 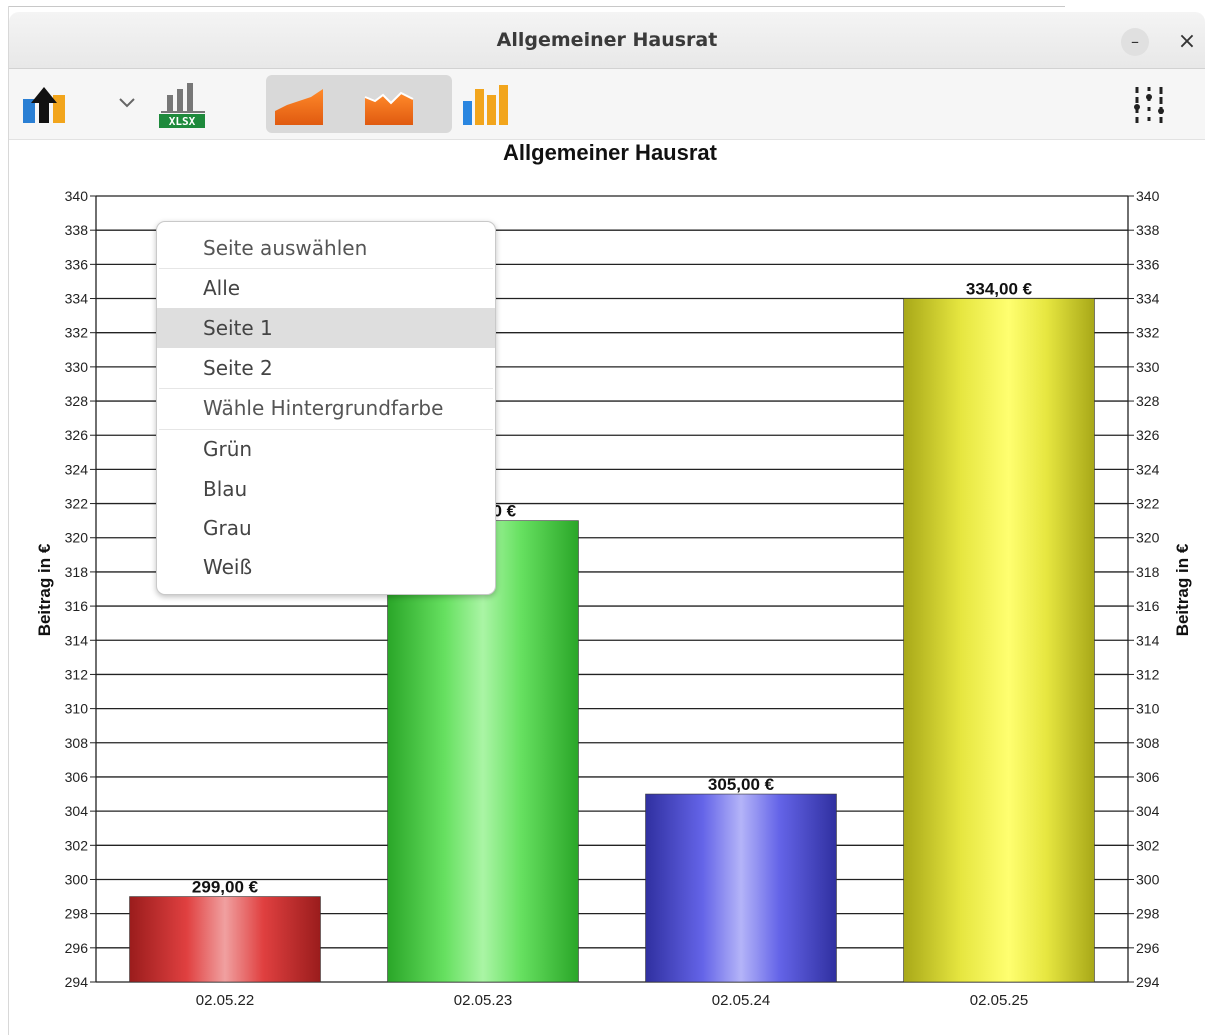 I want to click on y-tick-label-left: 320, so click(x=77, y=538).